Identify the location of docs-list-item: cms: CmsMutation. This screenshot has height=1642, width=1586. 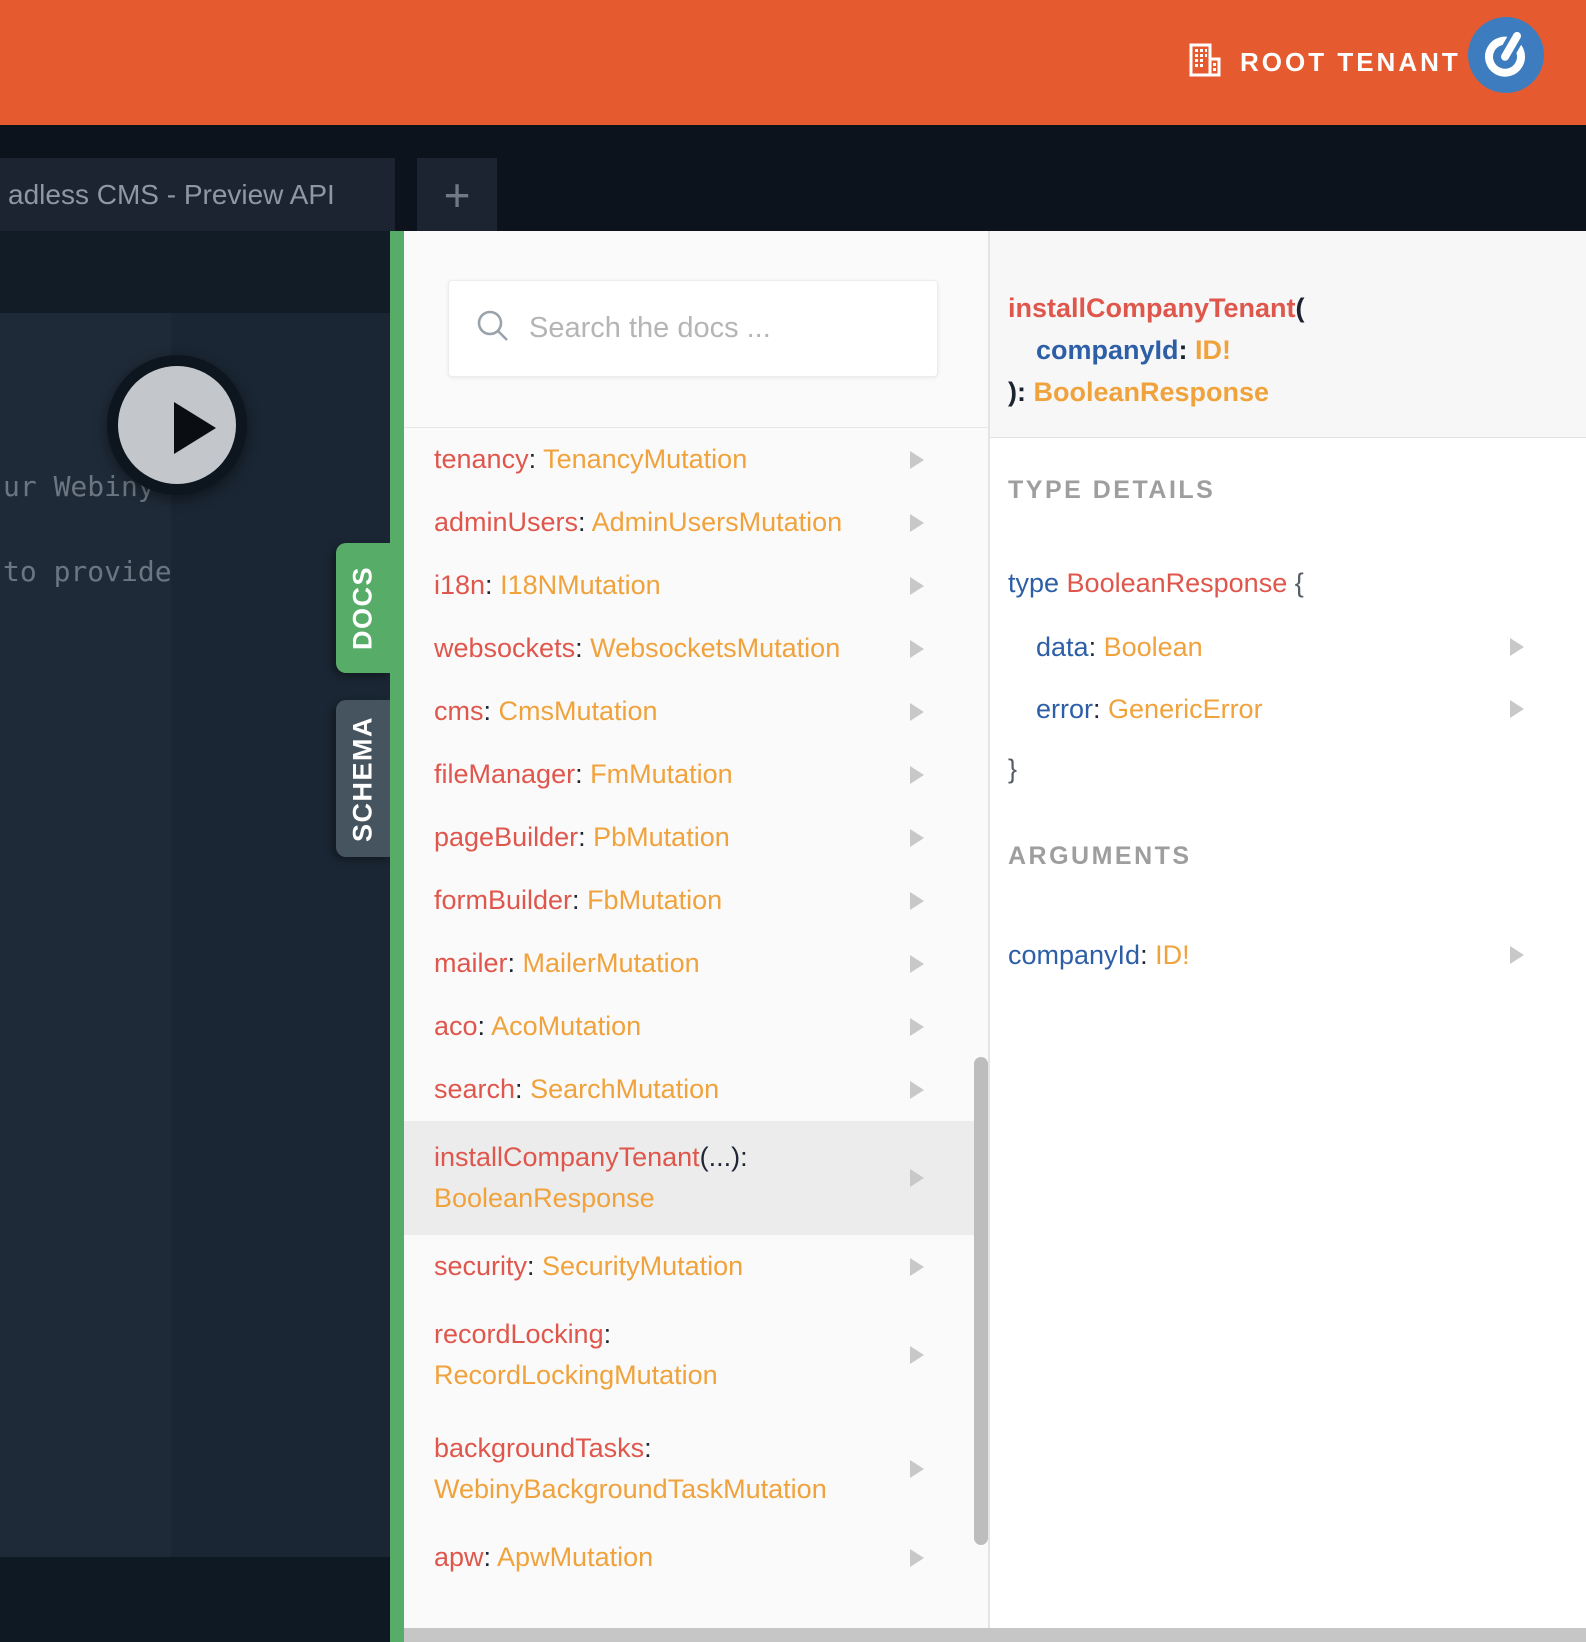
(696, 711).